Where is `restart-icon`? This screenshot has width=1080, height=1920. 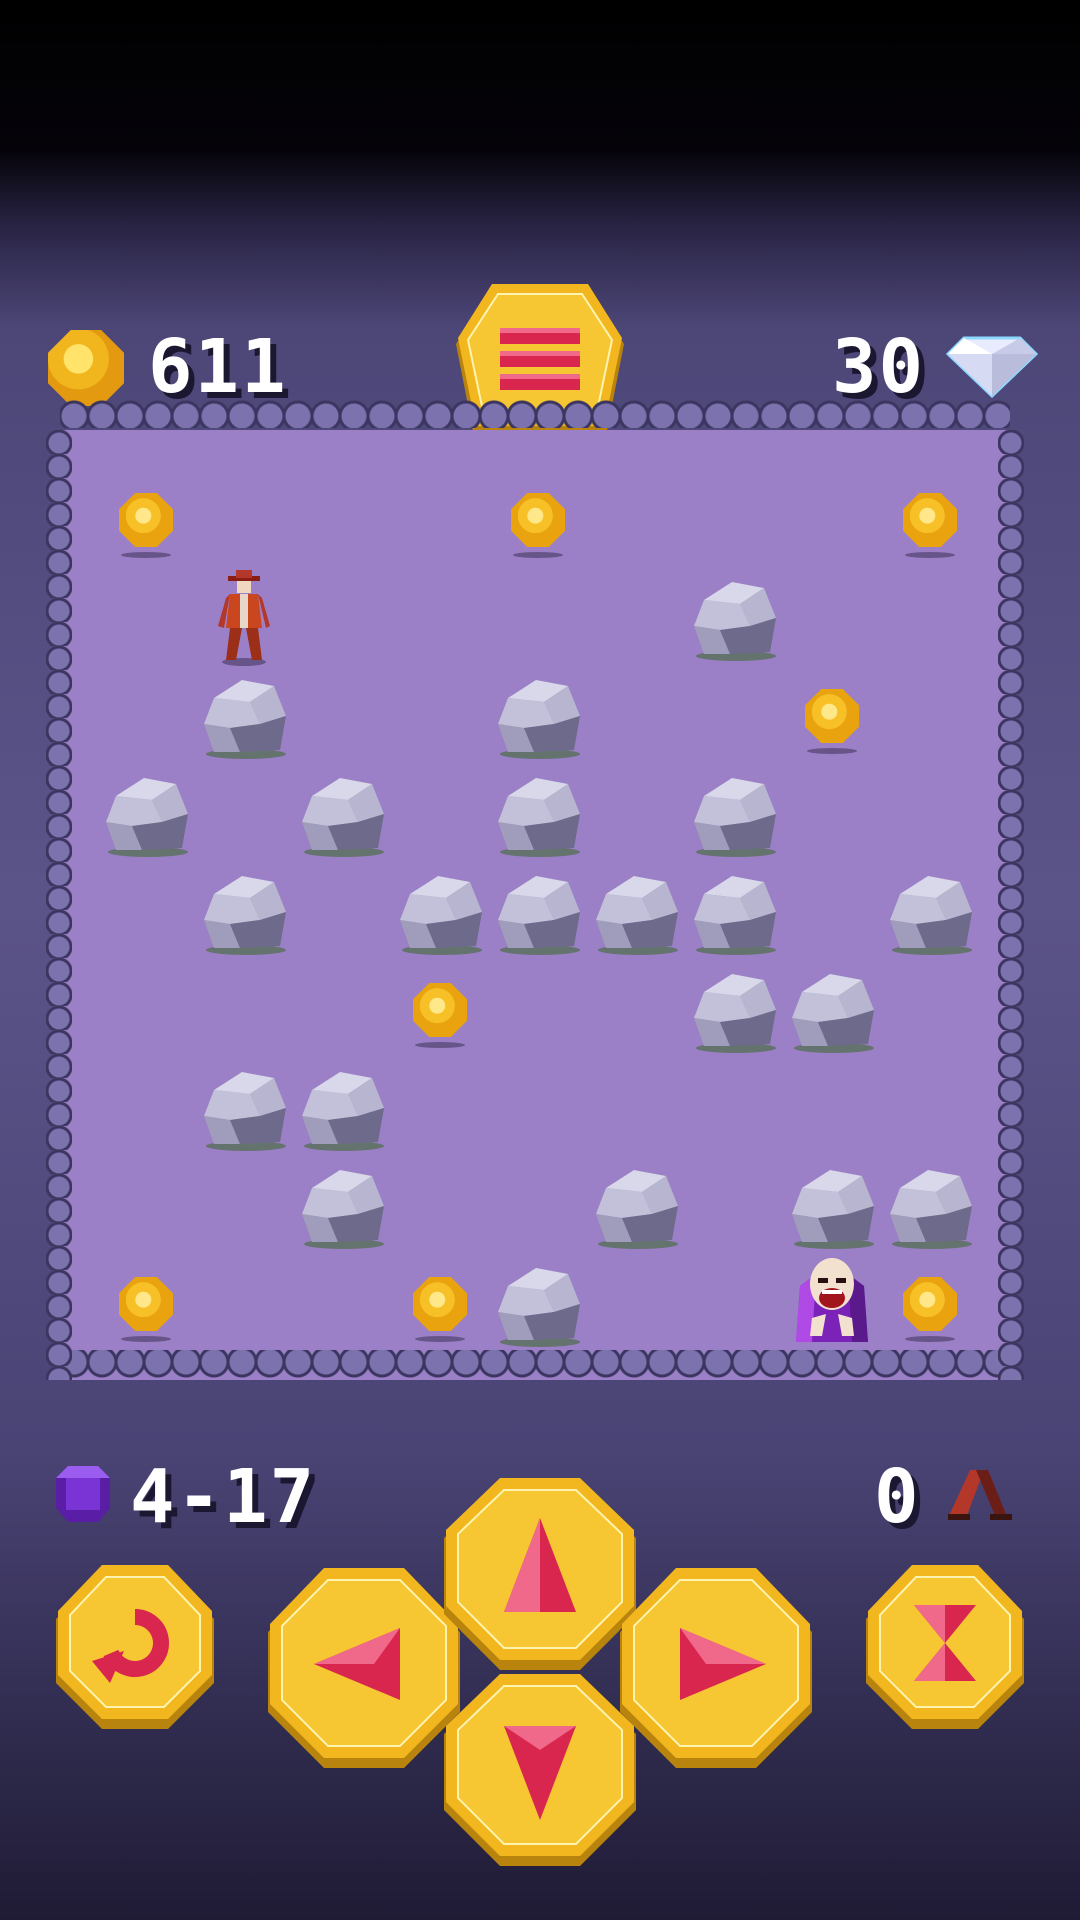
restart-icon is located at coordinates (135, 1647).